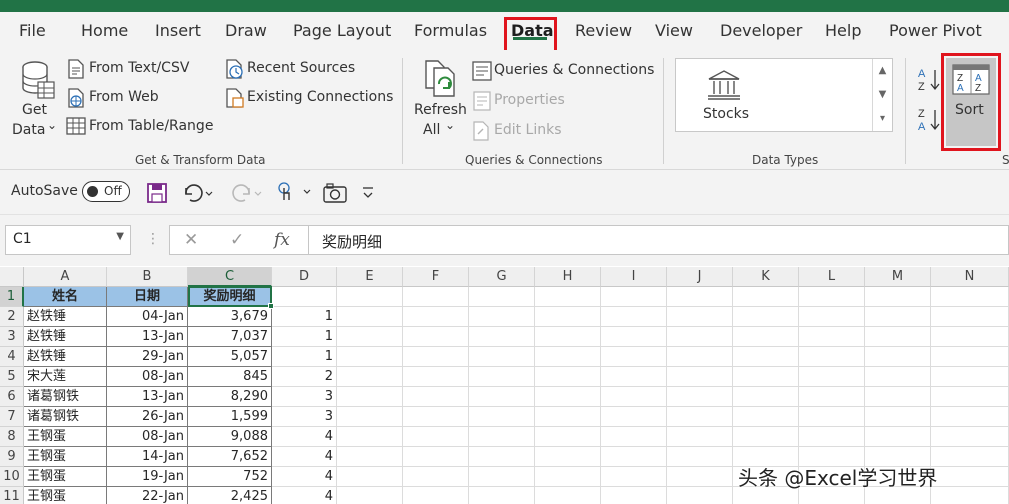 The width and height of the screenshot is (1009, 504). Describe the element at coordinates (970, 477) in the screenshot. I see `cell-n10` at that location.